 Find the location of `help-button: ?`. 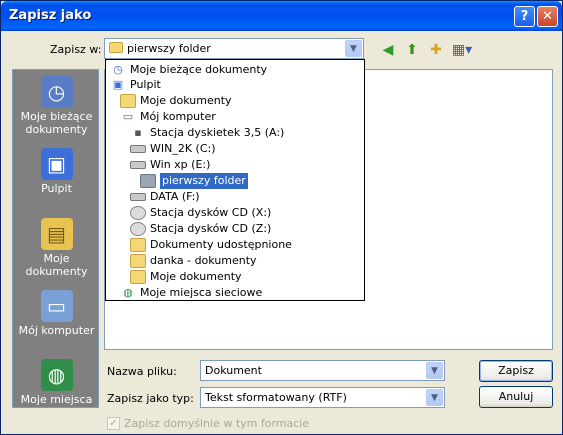

help-button: ? is located at coordinates (524, 16).